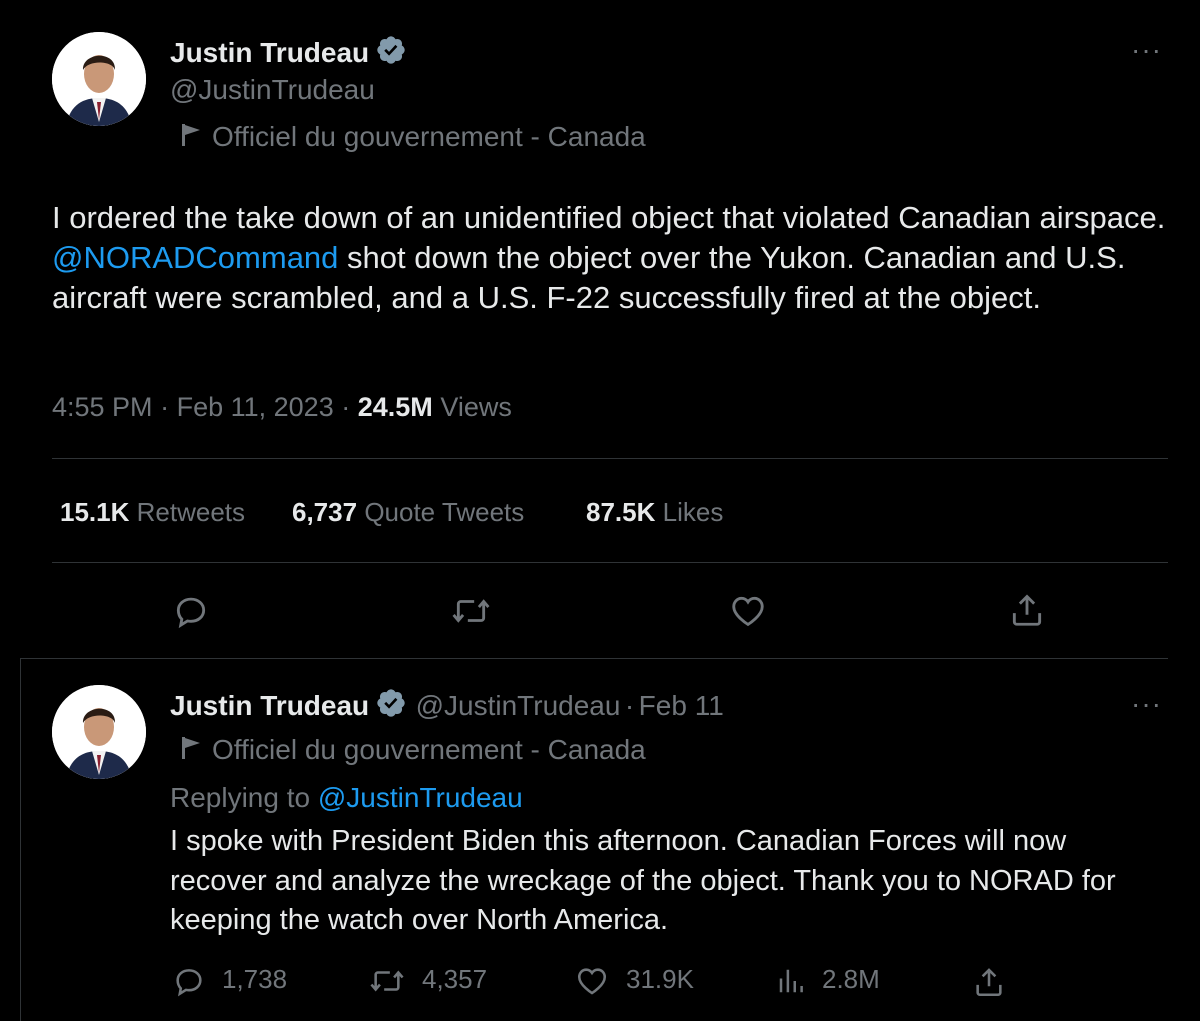  I want to click on reply-author-avatar, so click(99, 732).